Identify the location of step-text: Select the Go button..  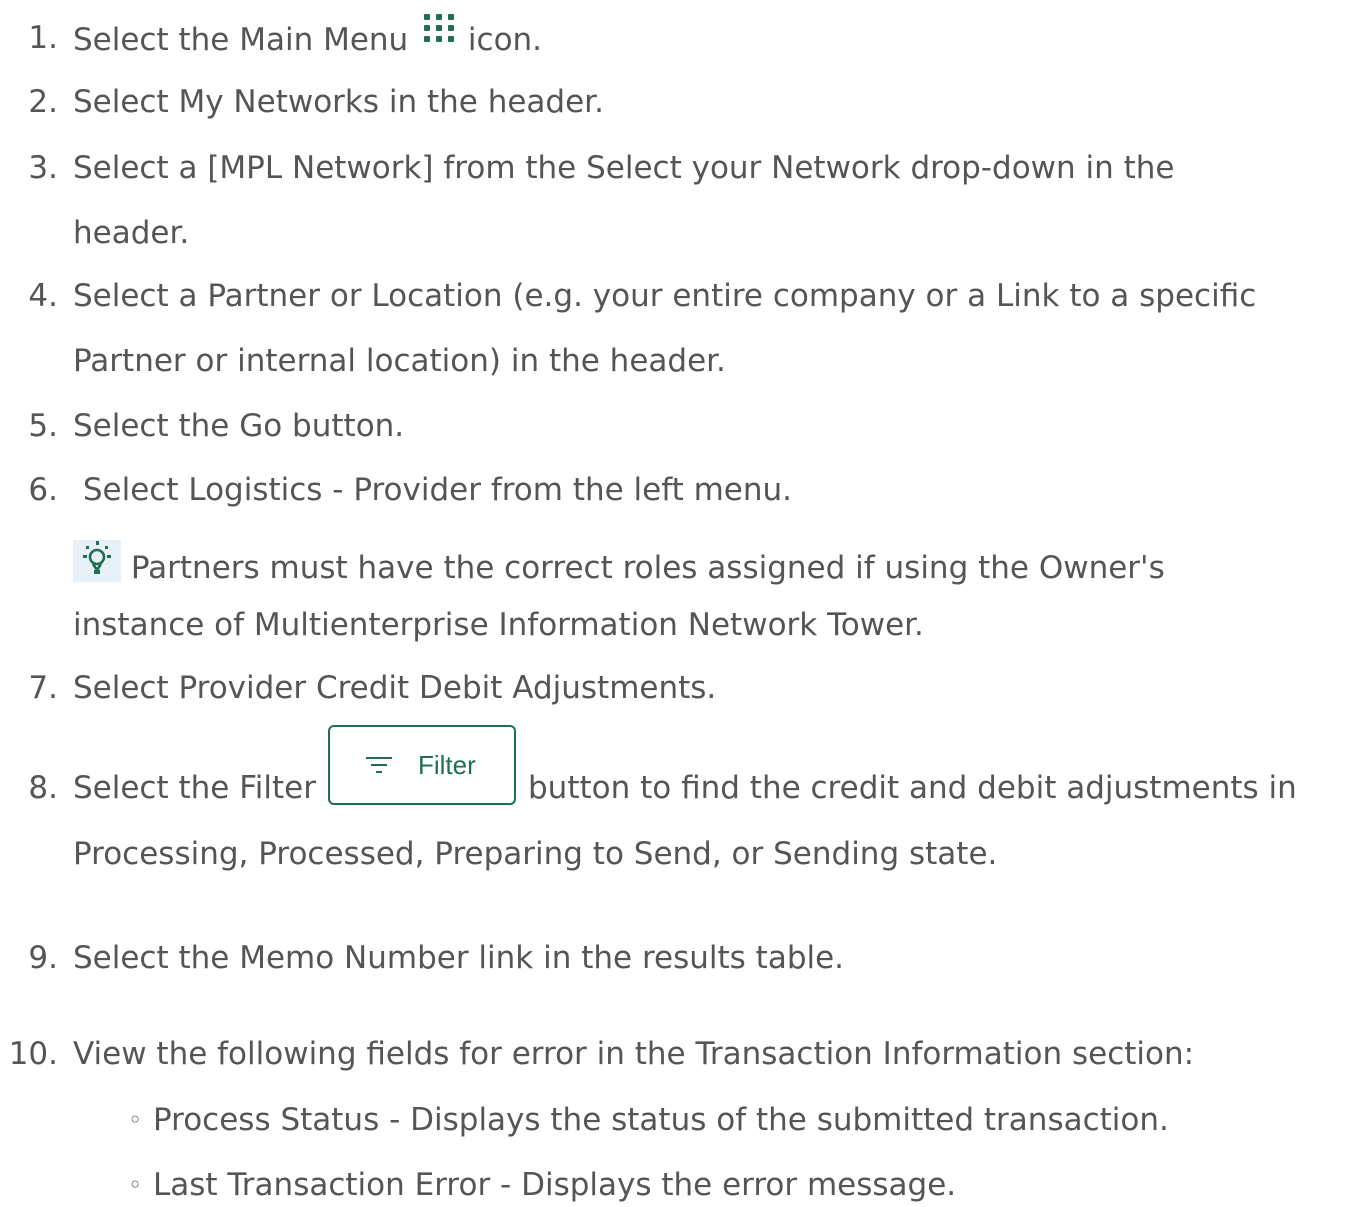
(239, 426).